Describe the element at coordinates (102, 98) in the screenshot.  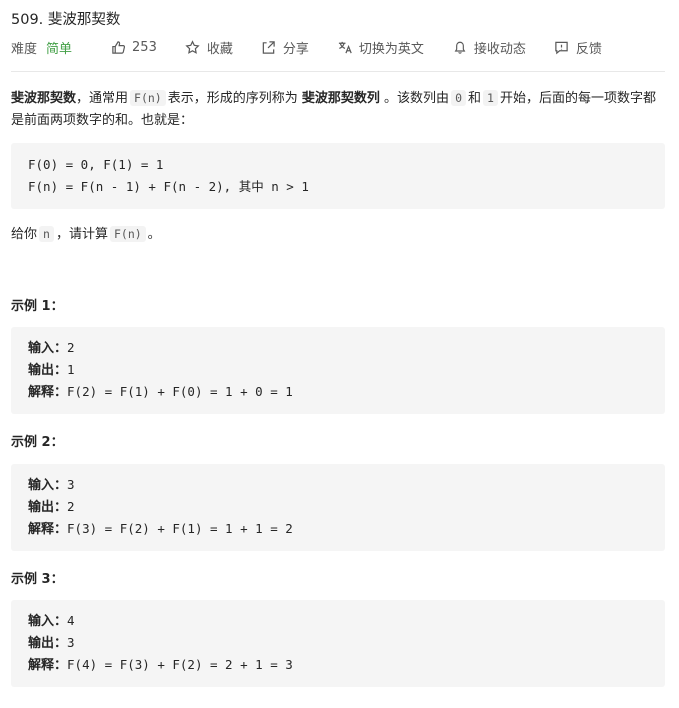
I see `description-text: ，通常用` at that location.